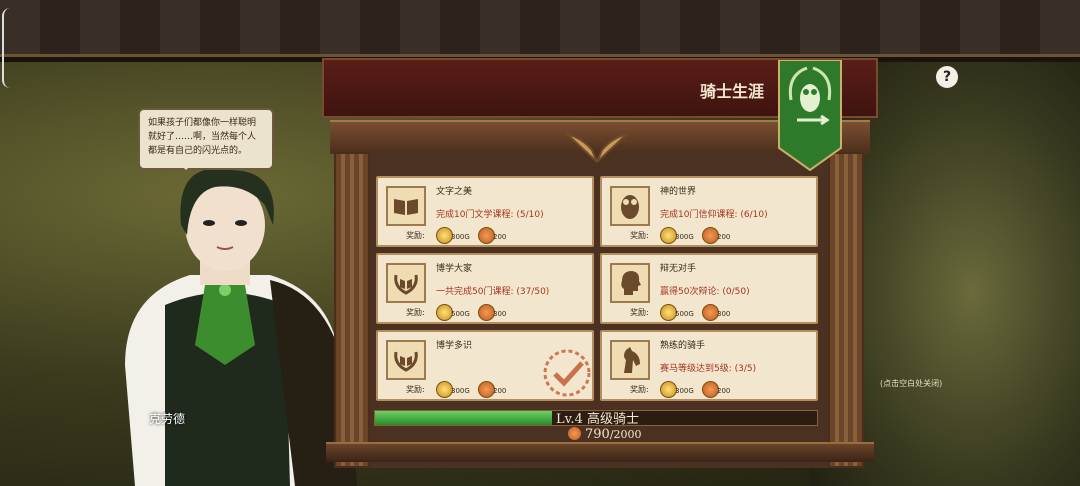 Image resolution: width=1080 pixels, height=486 pixels. What do you see at coordinates (352, 310) in the screenshot?
I see `left-pillar` at bounding box center [352, 310].